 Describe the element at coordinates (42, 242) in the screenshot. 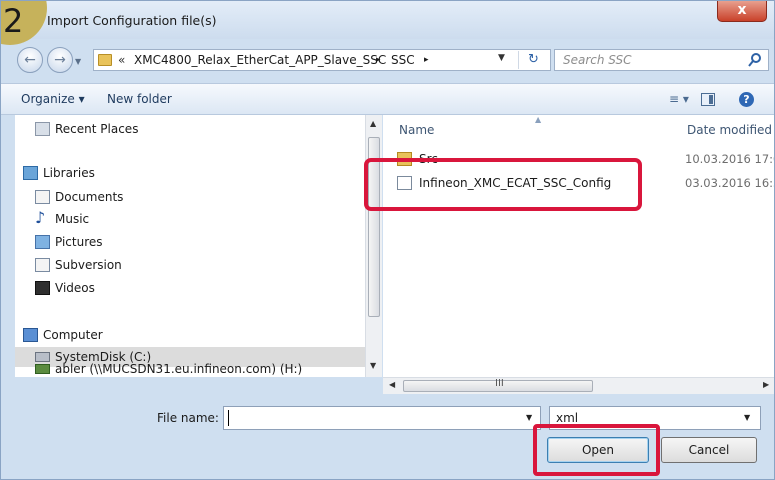

I see `pictures-icon` at that location.